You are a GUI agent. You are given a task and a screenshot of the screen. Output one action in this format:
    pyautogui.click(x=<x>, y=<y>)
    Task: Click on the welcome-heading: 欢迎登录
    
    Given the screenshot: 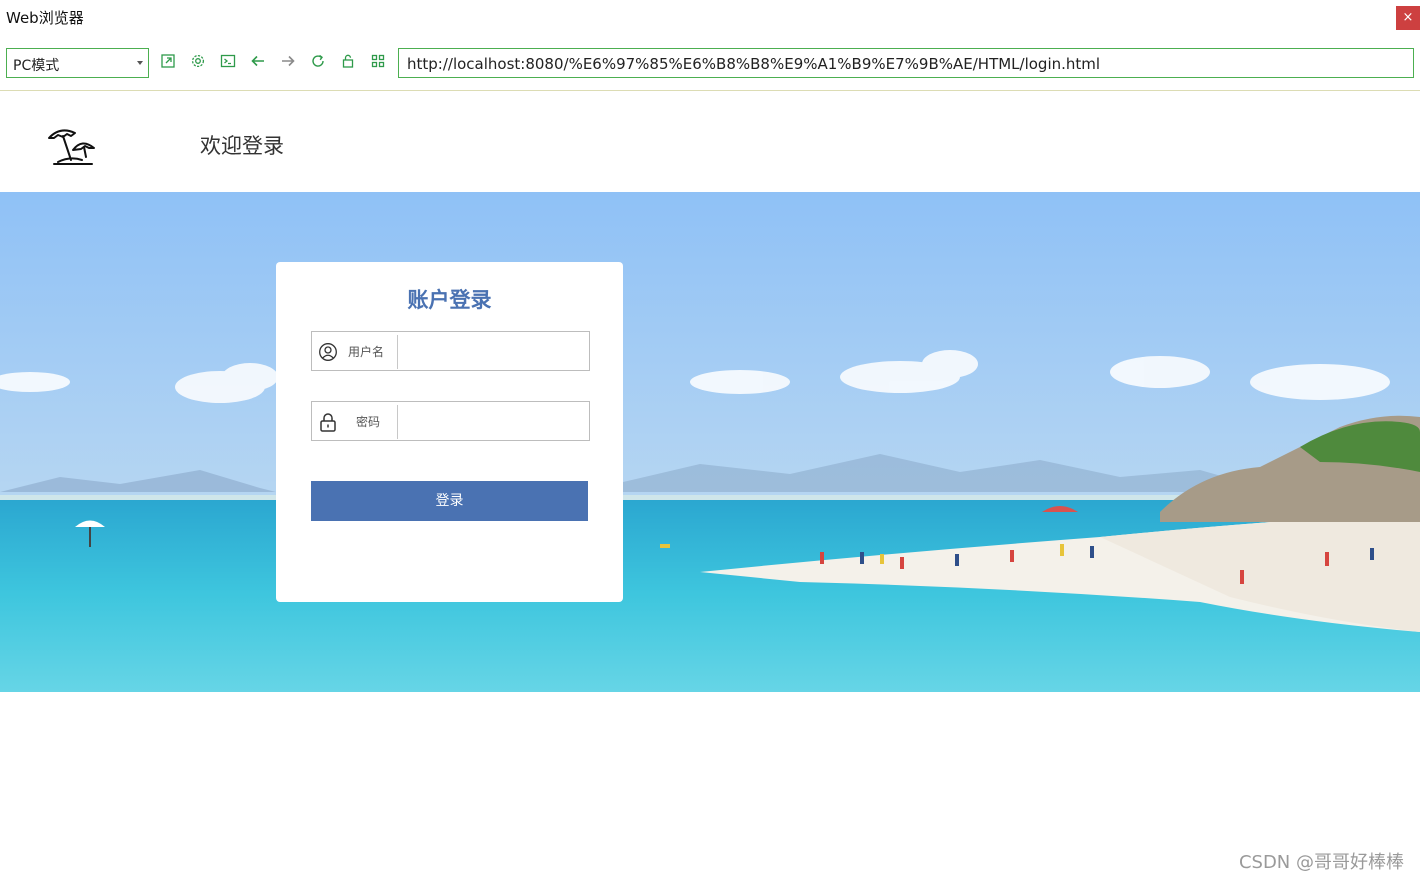 What is the action you would take?
    pyautogui.click(x=242, y=146)
    